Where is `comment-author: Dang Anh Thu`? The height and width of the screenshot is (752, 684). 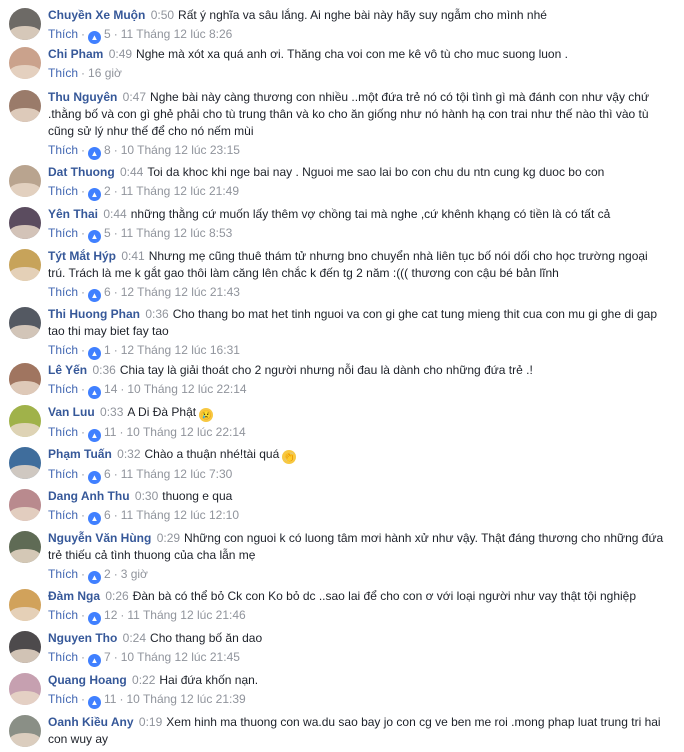
comment-author: Dang Anh Thu is located at coordinates (89, 496).